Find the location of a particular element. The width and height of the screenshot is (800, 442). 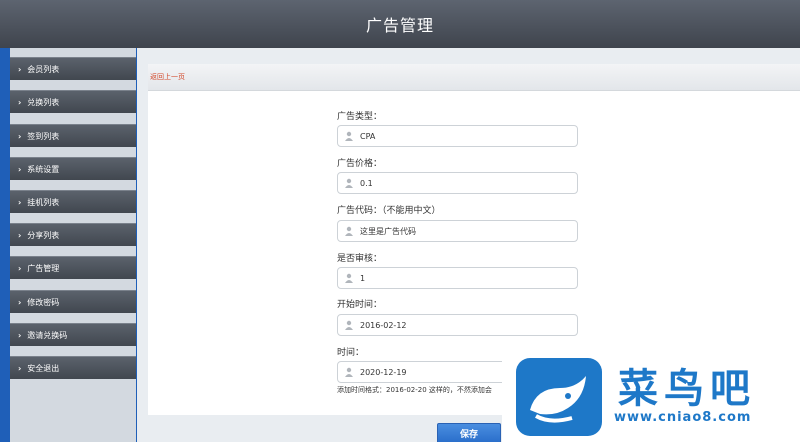

field-value: 2016-02-12 is located at coordinates (383, 325).